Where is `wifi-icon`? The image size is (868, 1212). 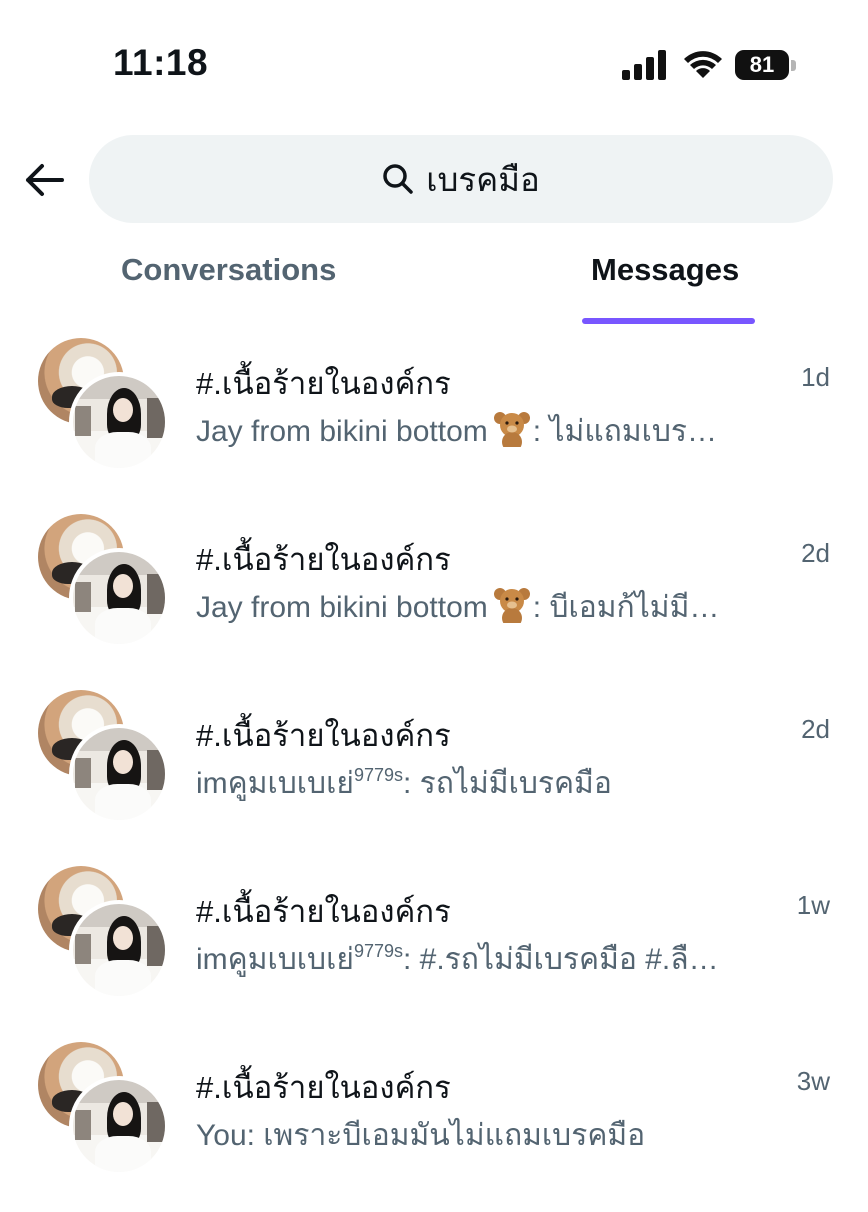 wifi-icon is located at coordinates (703, 64).